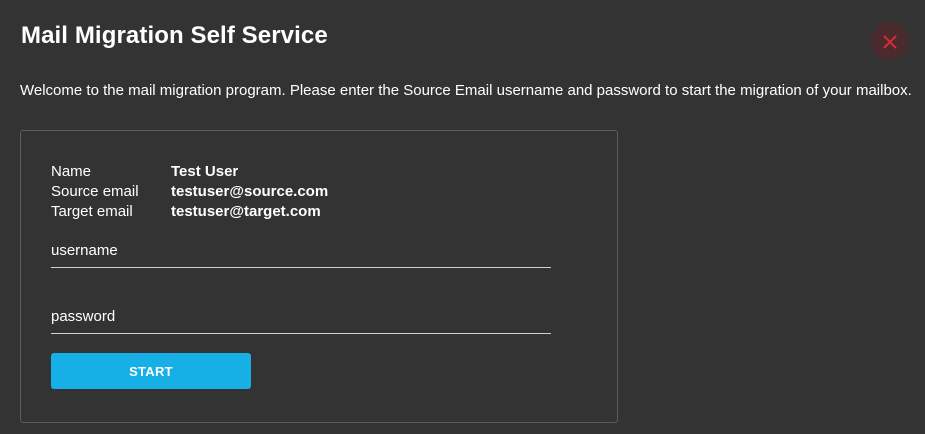 The height and width of the screenshot is (434, 925). I want to click on username-field, so click(301, 251).